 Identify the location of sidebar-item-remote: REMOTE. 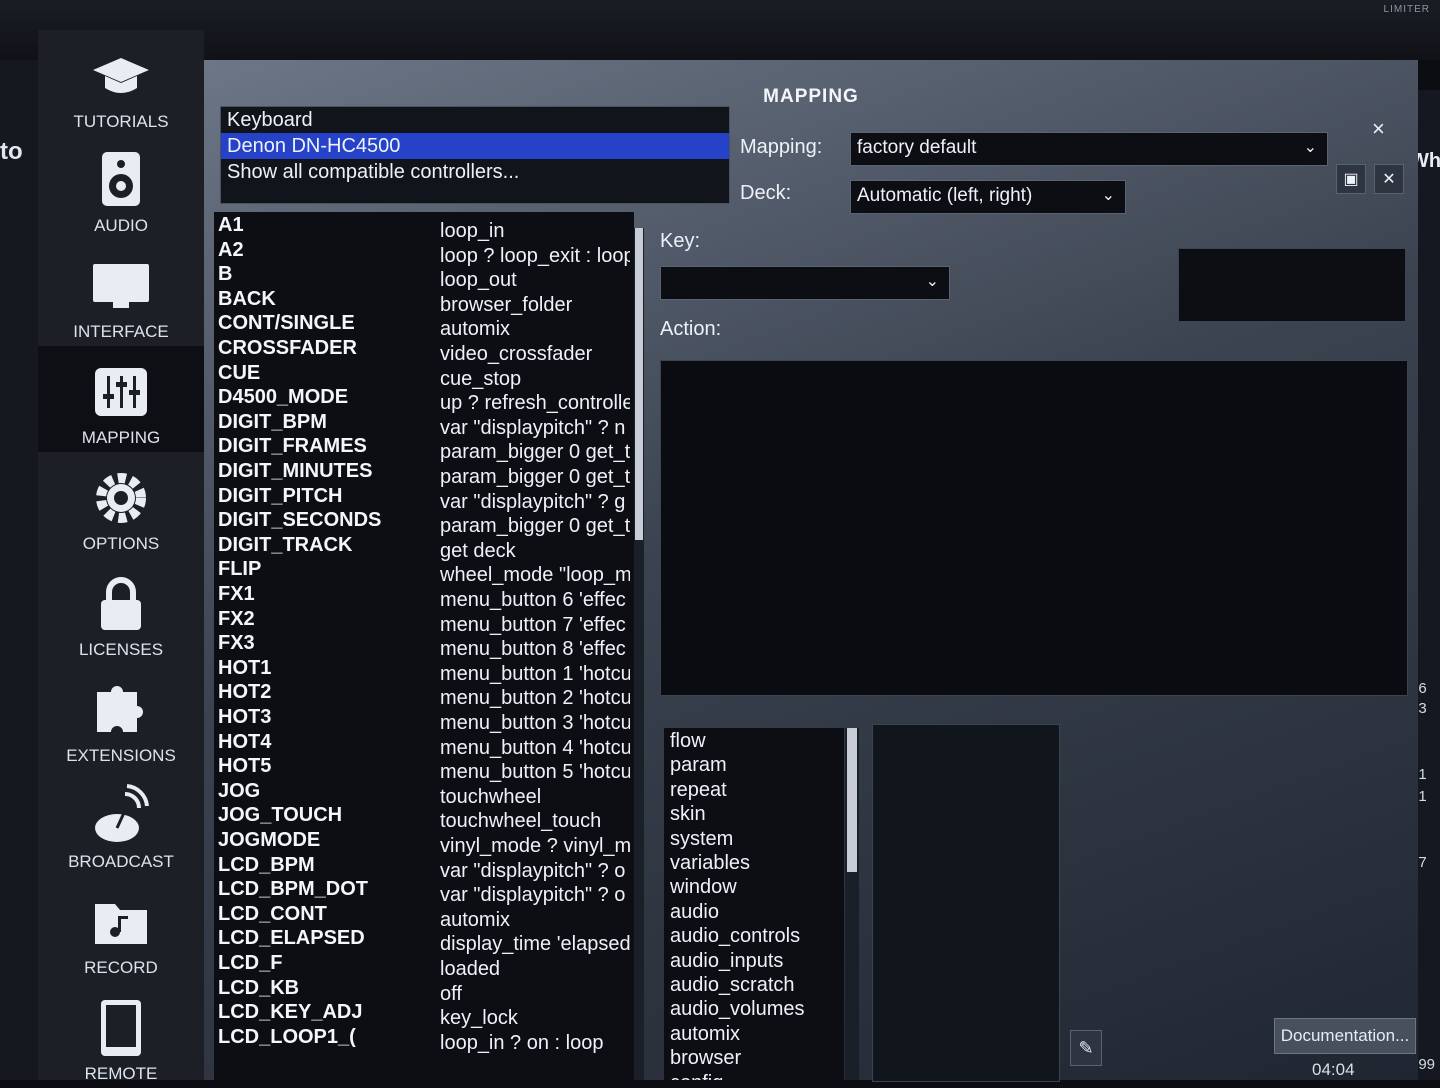
(121, 1035).